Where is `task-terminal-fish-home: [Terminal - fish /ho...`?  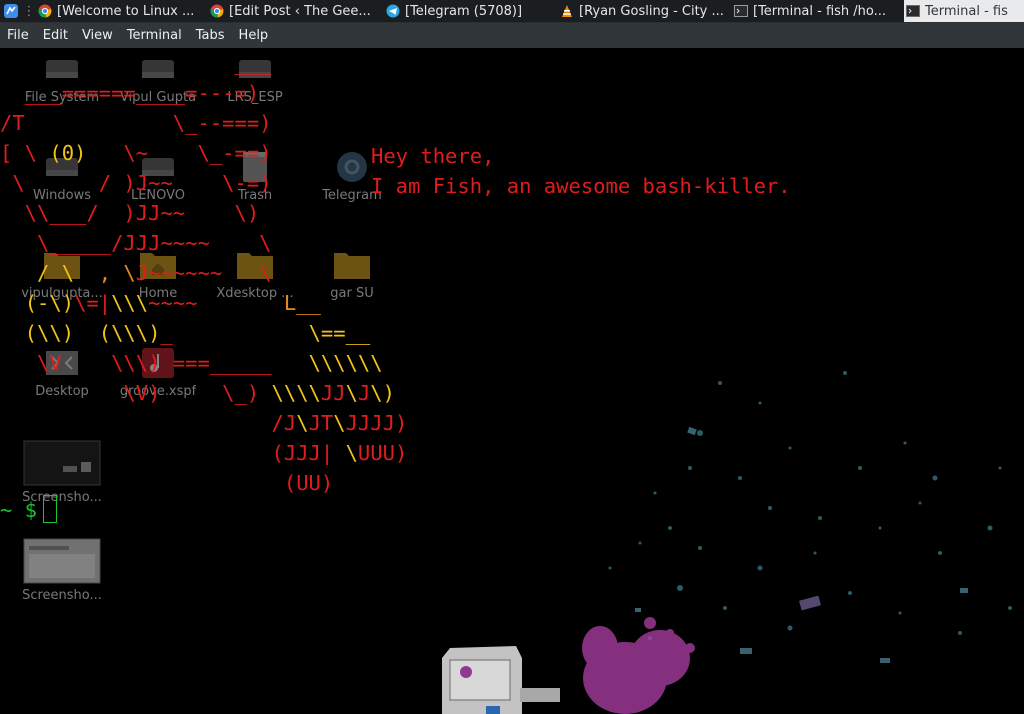
task-terminal-fish-home: [Terminal - fish /ho... is located at coordinates (818, 11).